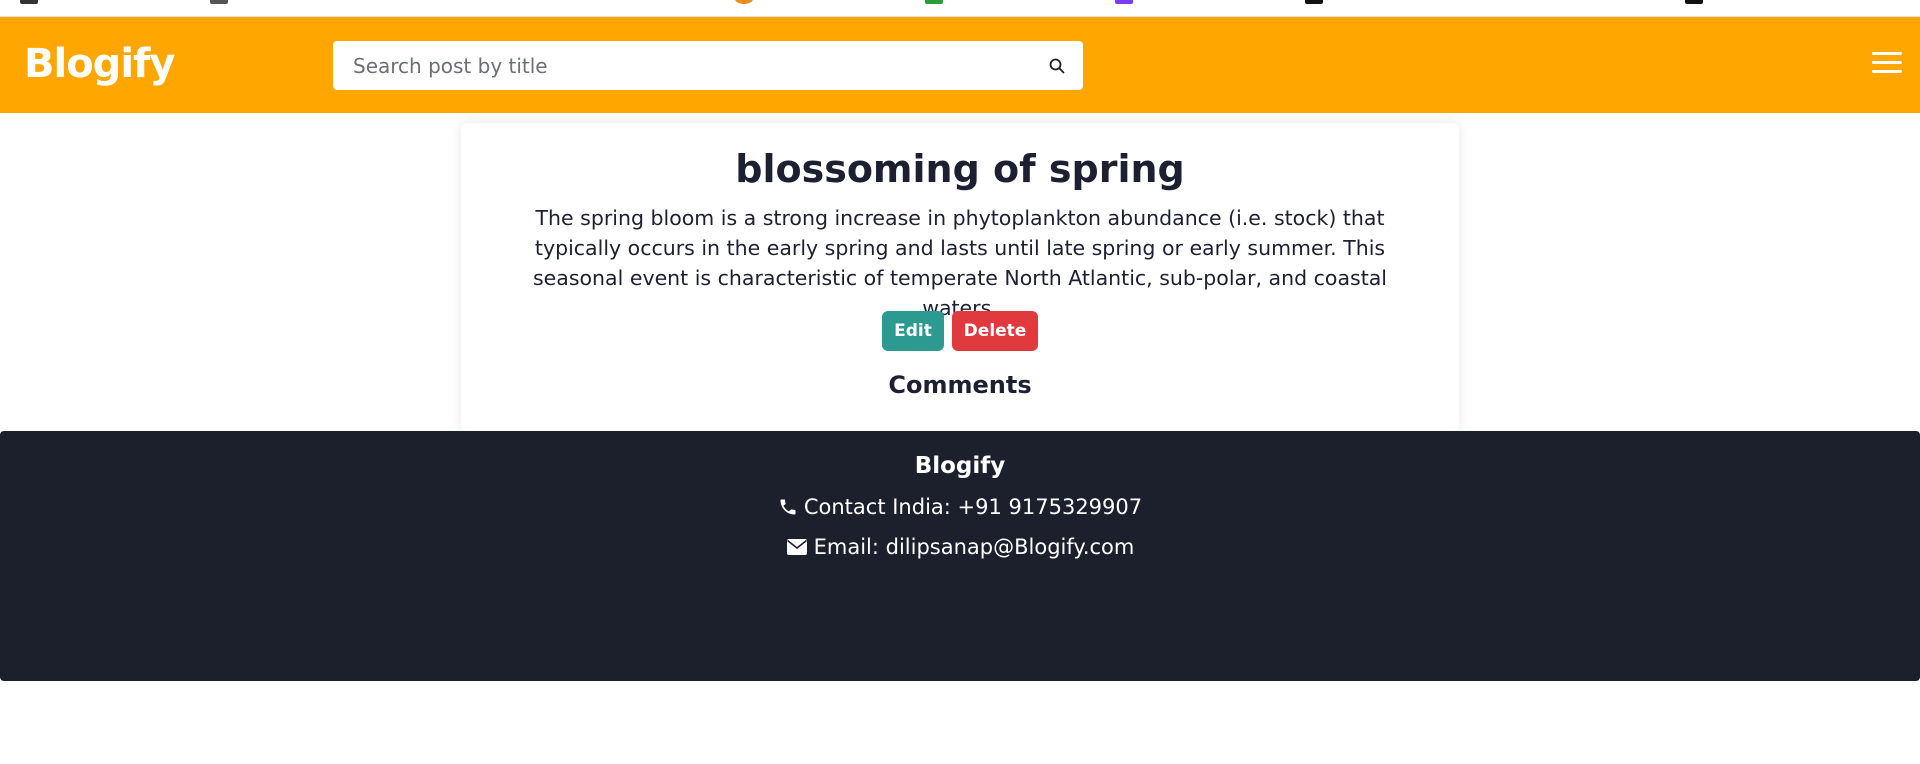 The height and width of the screenshot is (764, 1920). Describe the element at coordinates (960, 385) in the screenshot. I see `comments-heading: Comments` at that location.